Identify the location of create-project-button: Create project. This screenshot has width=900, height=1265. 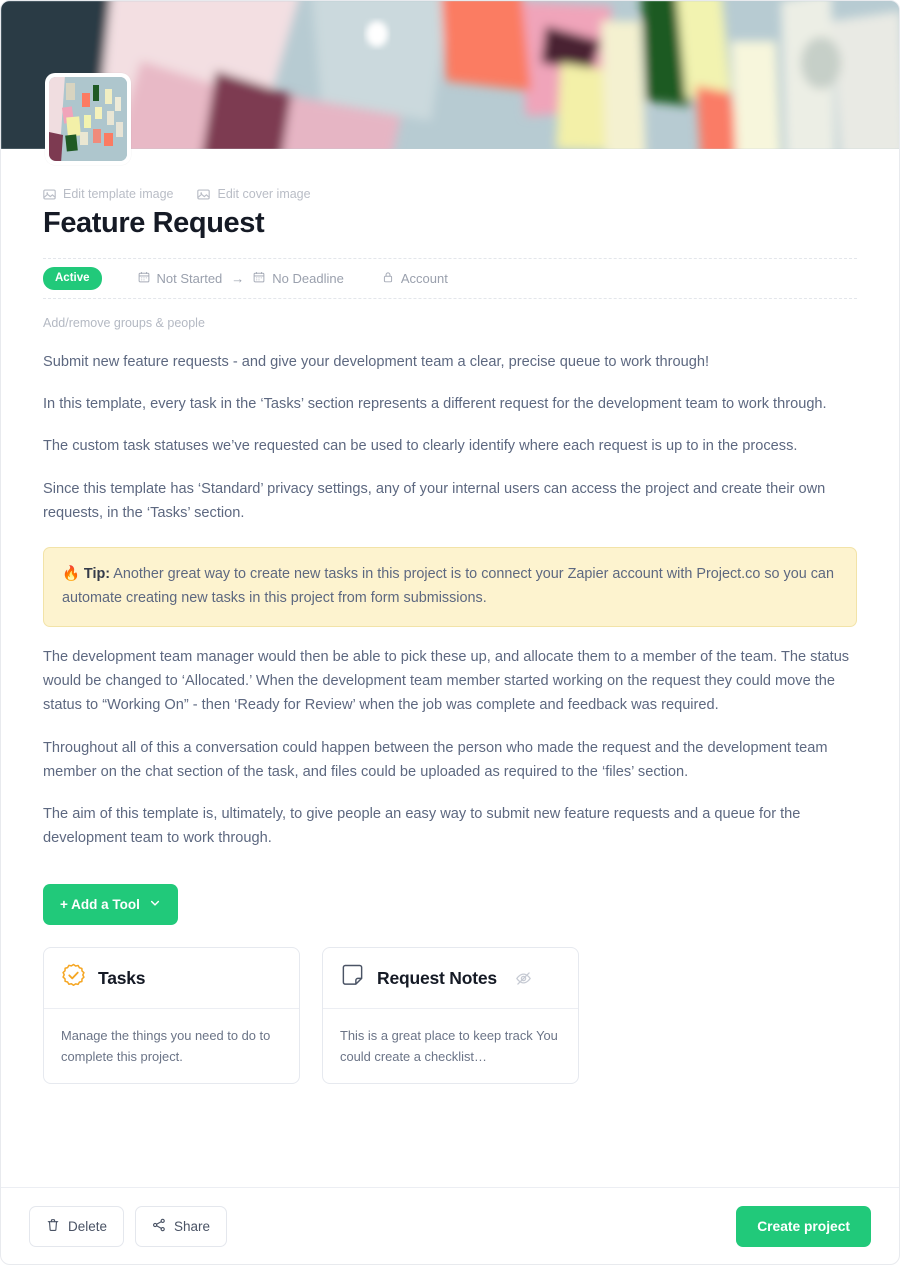
(803, 1226).